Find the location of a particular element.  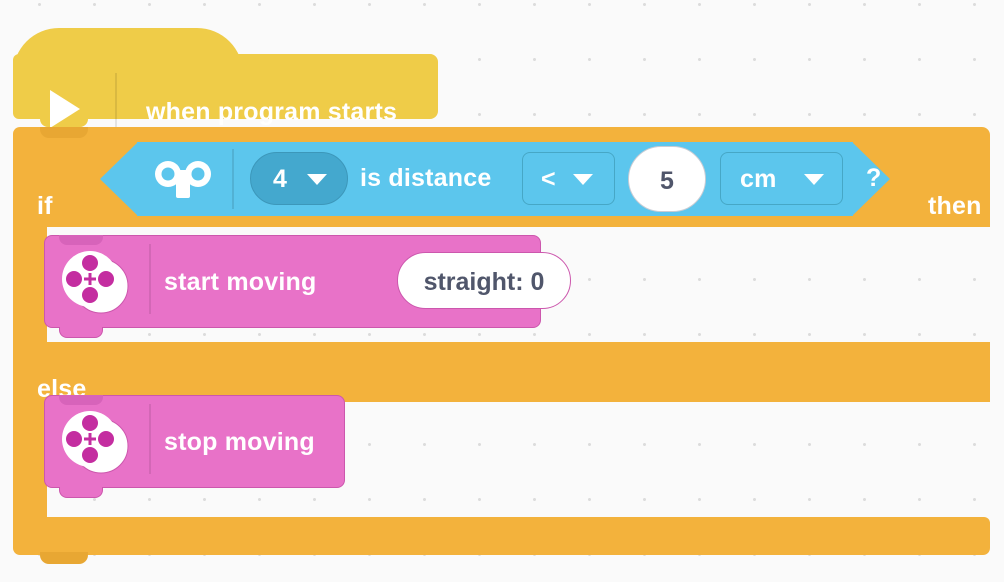

play-triangle-icon is located at coordinates (65, 109).